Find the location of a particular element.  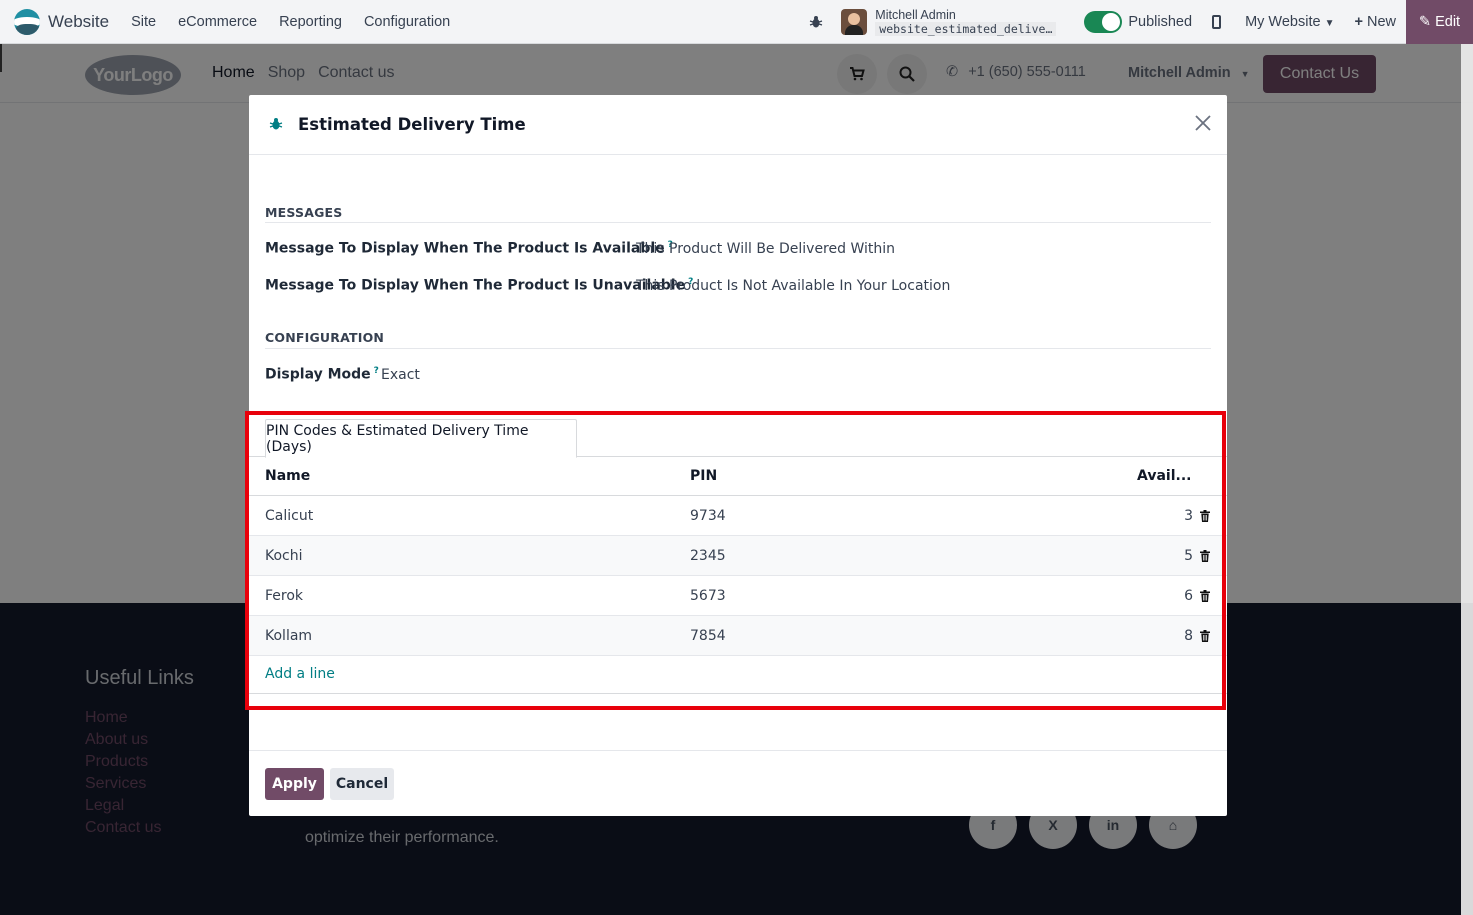

website-app-icon is located at coordinates (27, 21).